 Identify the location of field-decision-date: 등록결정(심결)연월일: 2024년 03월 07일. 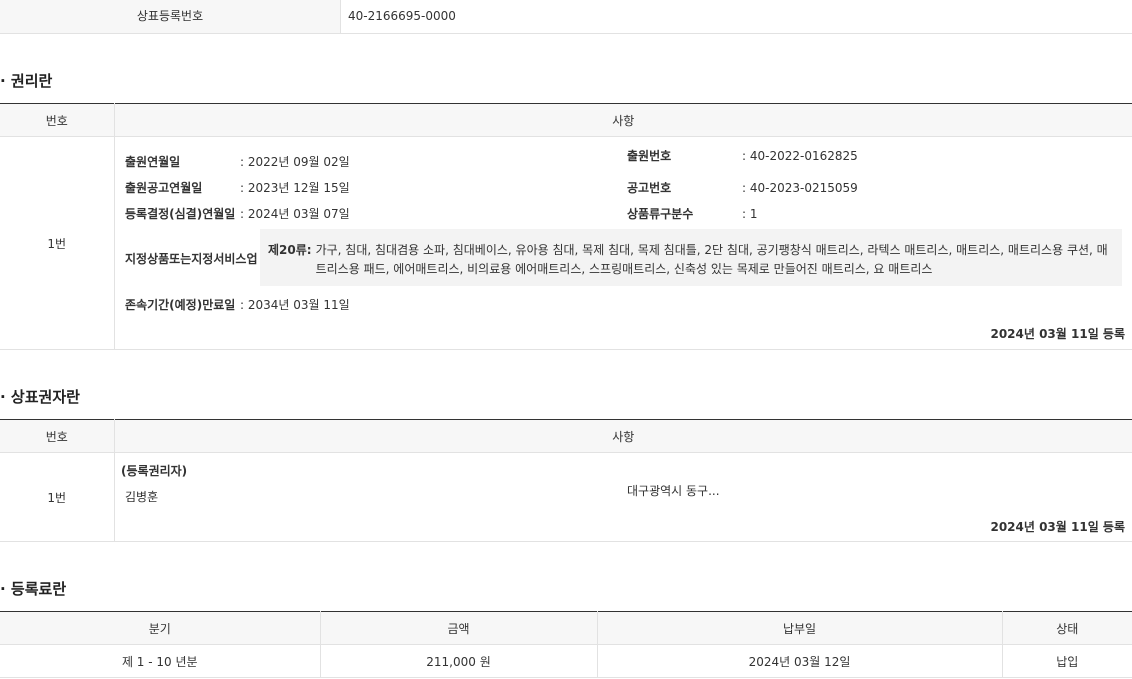
(237, 214).